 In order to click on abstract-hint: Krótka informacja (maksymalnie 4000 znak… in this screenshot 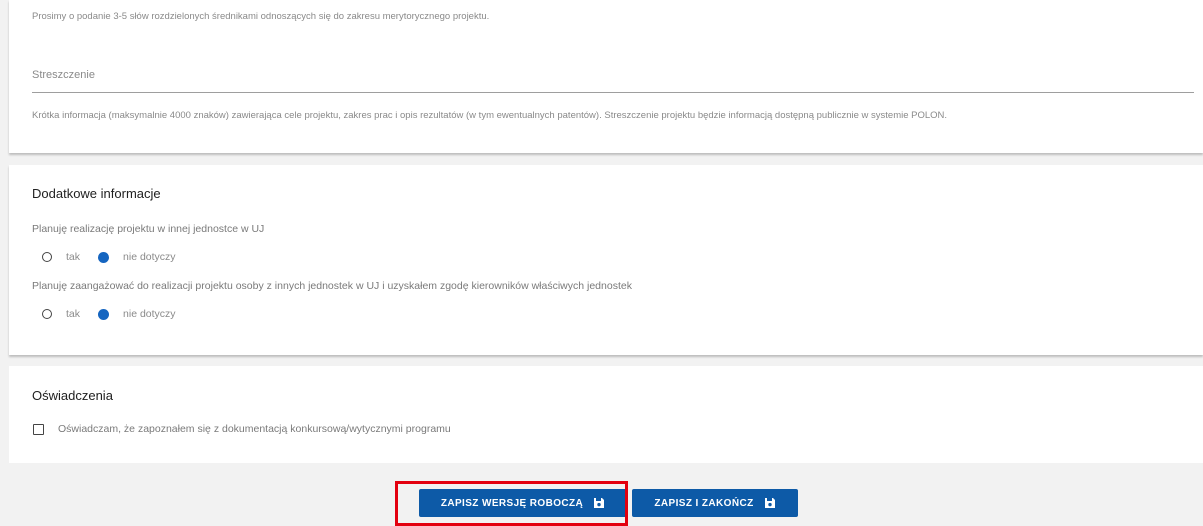, I will do `click(490, 115)`.